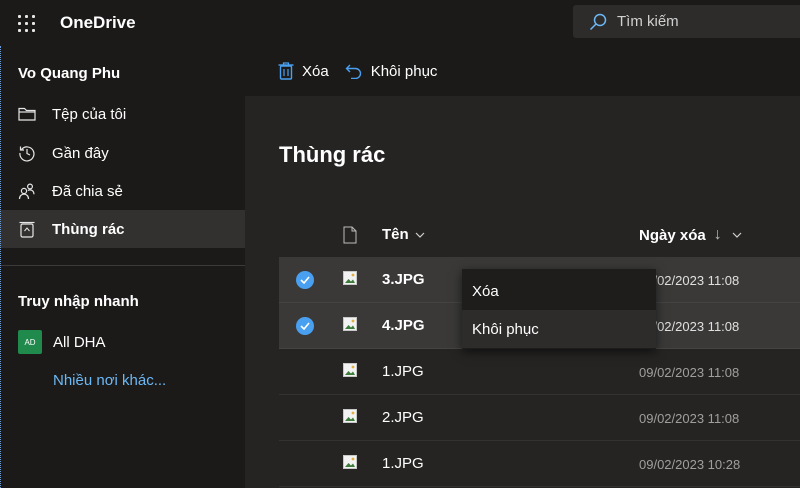 The image size is (800, 488). What do you see at coordinates (403, 279) in the screenshot?
I see `file-name: 3.JPG` at bounding box center [403, 279].